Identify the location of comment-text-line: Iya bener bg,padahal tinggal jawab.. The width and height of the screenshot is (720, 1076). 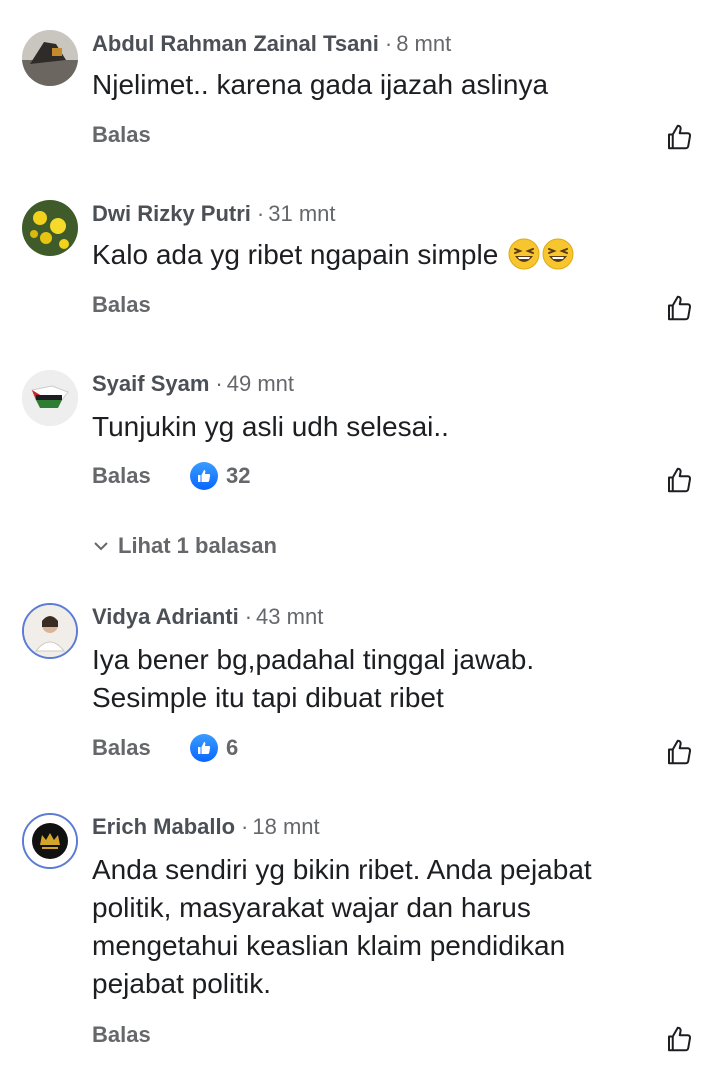
(313, 659).